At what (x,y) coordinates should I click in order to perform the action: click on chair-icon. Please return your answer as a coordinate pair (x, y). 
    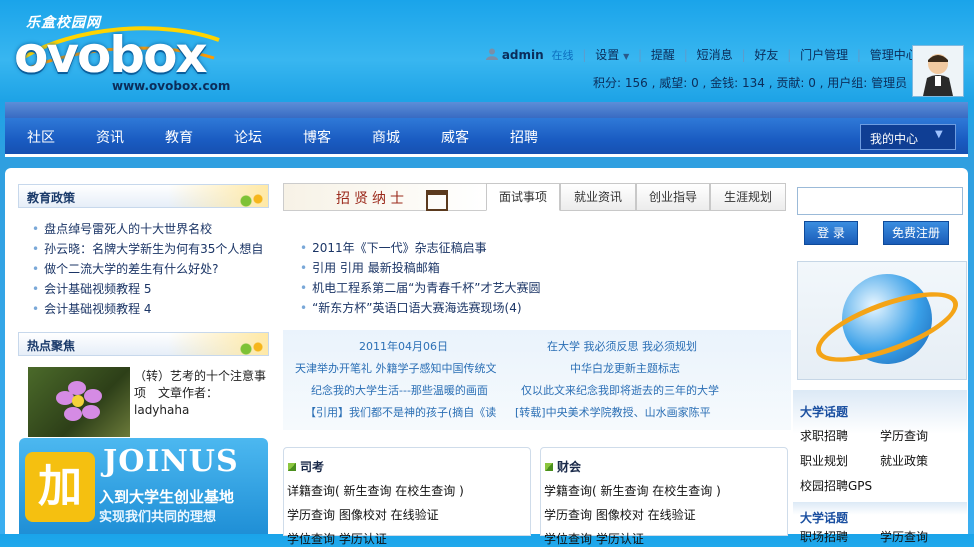
    Looking at the image, I should click on (437, 200).